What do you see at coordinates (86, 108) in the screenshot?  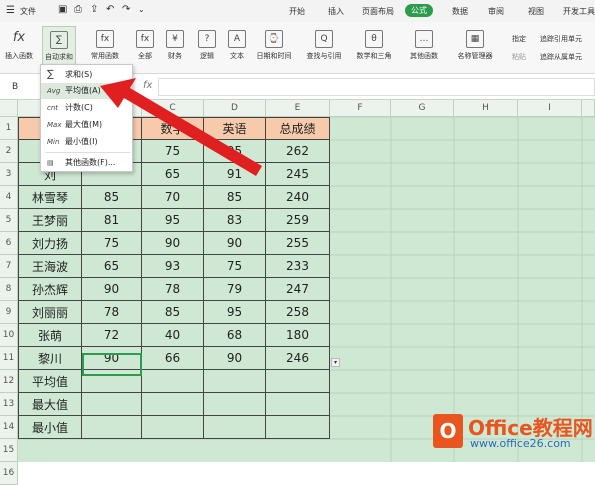 I see `menu-item-count: cnt 计数(C)` at bounding box center [86, 108].